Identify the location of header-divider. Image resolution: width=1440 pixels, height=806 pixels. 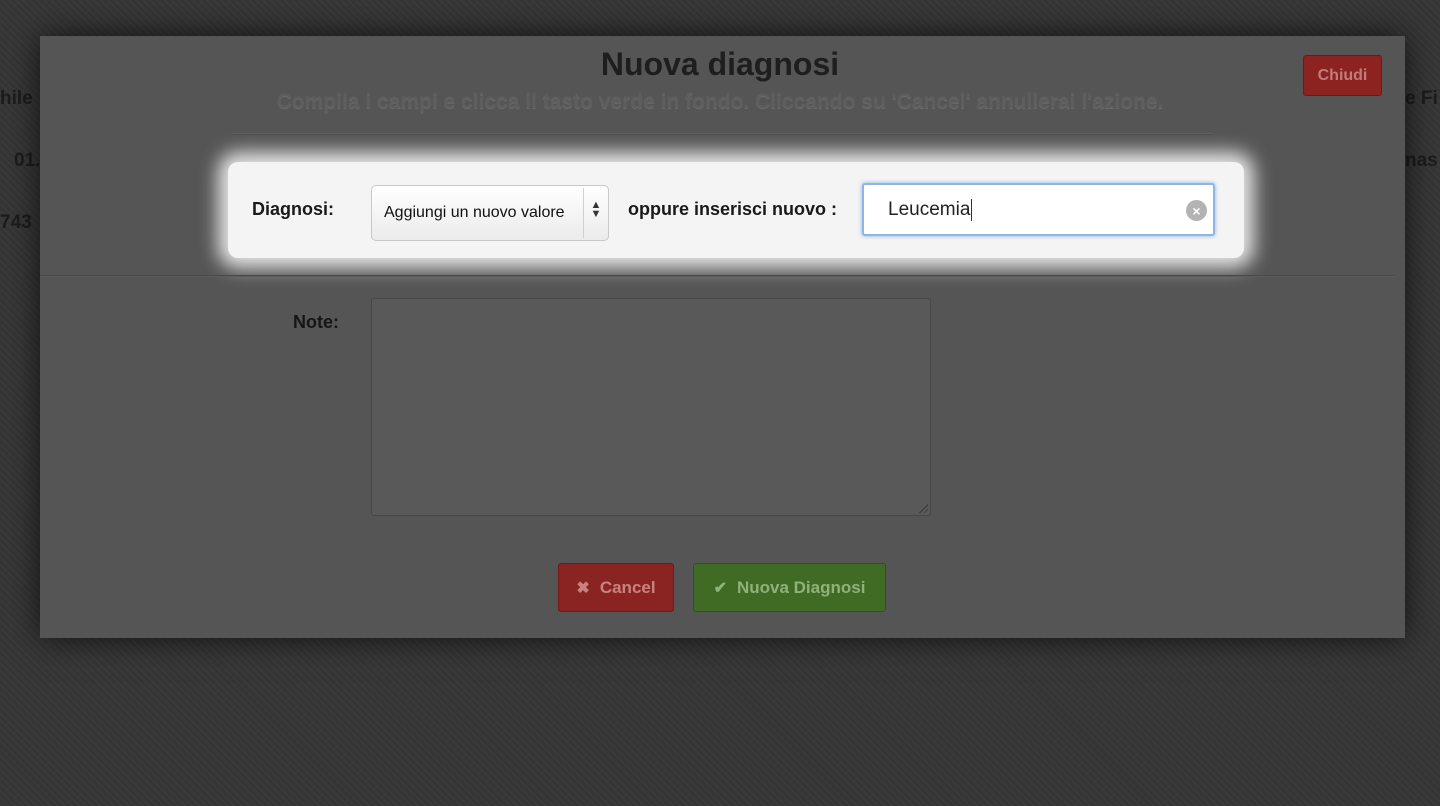
(722, 134).